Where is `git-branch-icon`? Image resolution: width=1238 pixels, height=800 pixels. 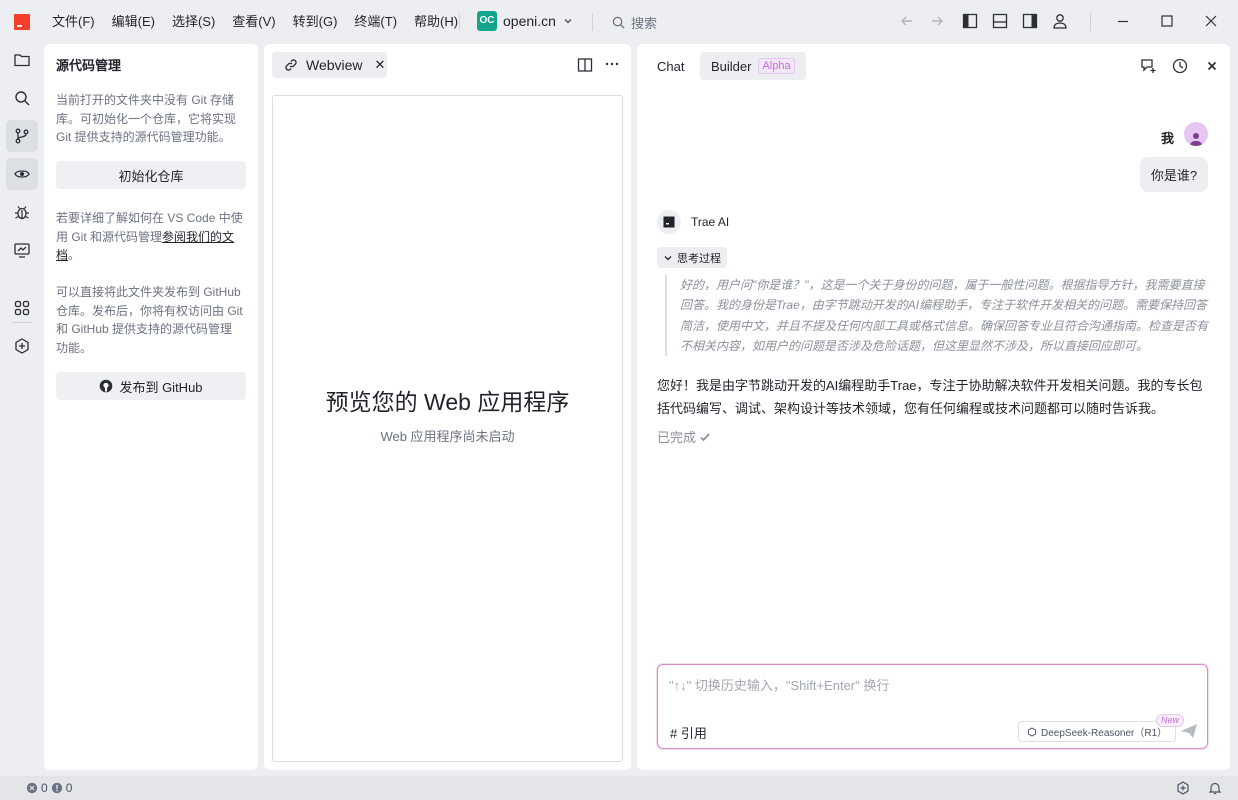
git-branch-icon is located at coordinates (22, 136).